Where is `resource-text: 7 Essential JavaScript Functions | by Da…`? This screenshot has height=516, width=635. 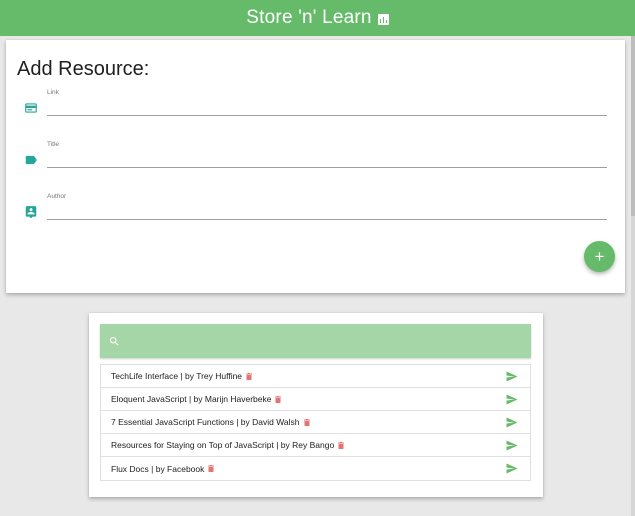
resource-text: 7 Essential JavaScript Functions | by Da… is located at coordinates (205, 422).